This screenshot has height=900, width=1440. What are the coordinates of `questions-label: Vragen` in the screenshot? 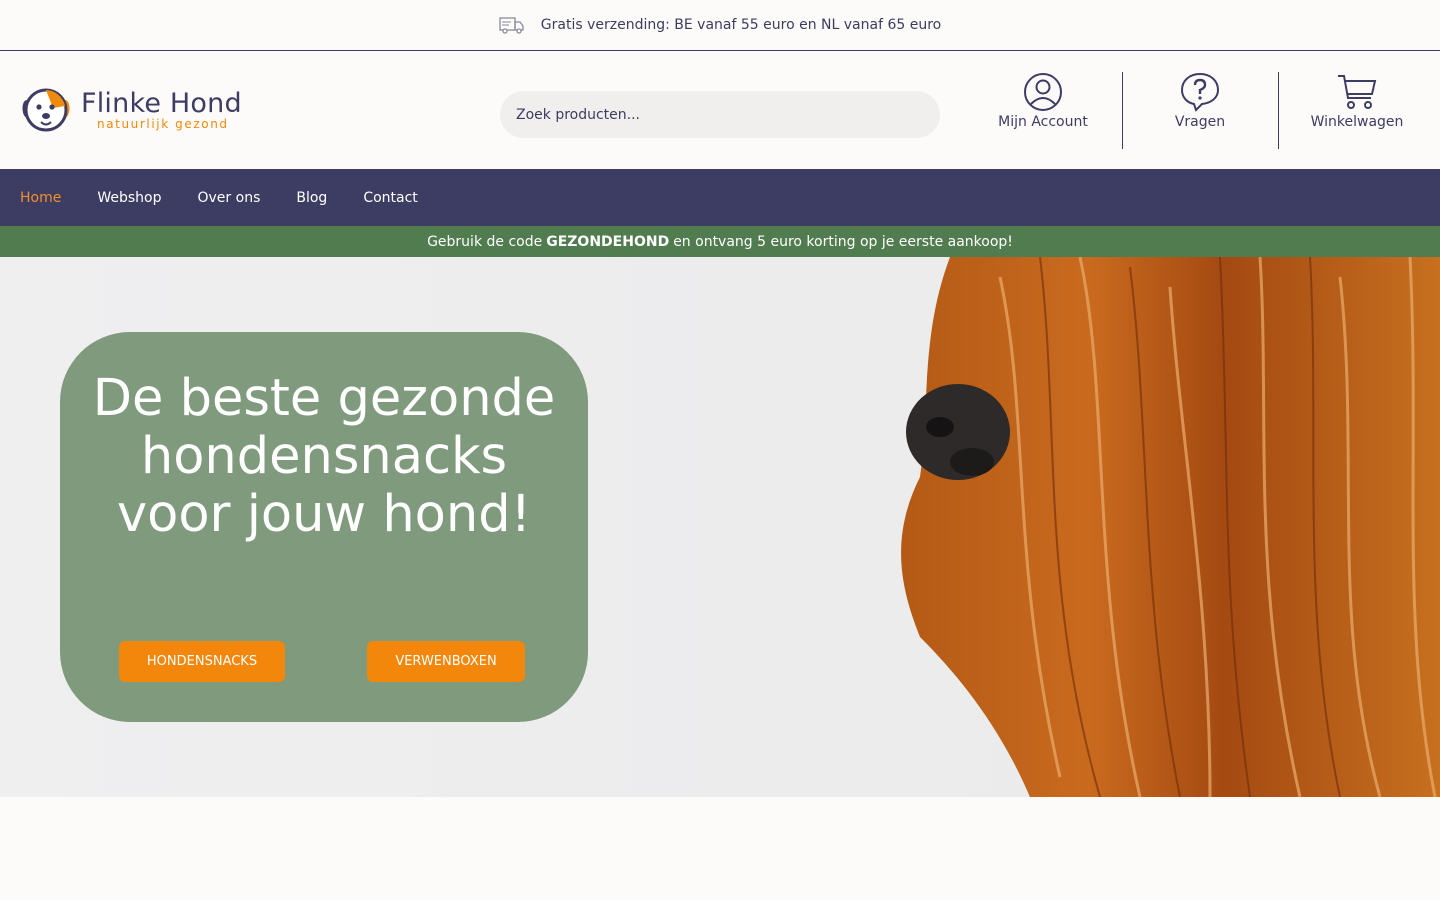 It's located at (1200, 122).